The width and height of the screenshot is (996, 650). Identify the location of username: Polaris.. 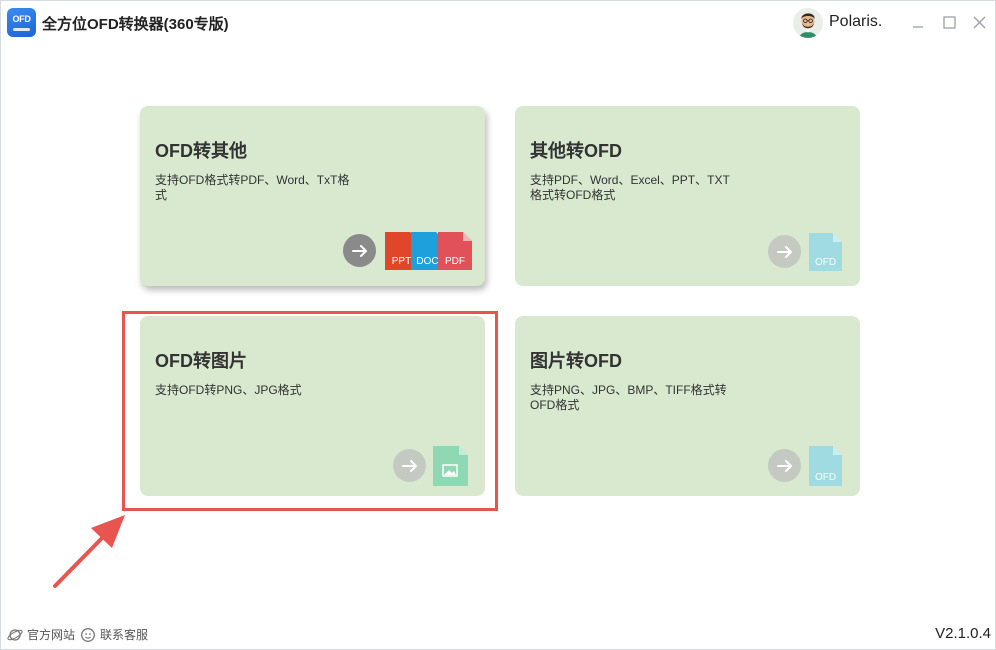
(855, 22).